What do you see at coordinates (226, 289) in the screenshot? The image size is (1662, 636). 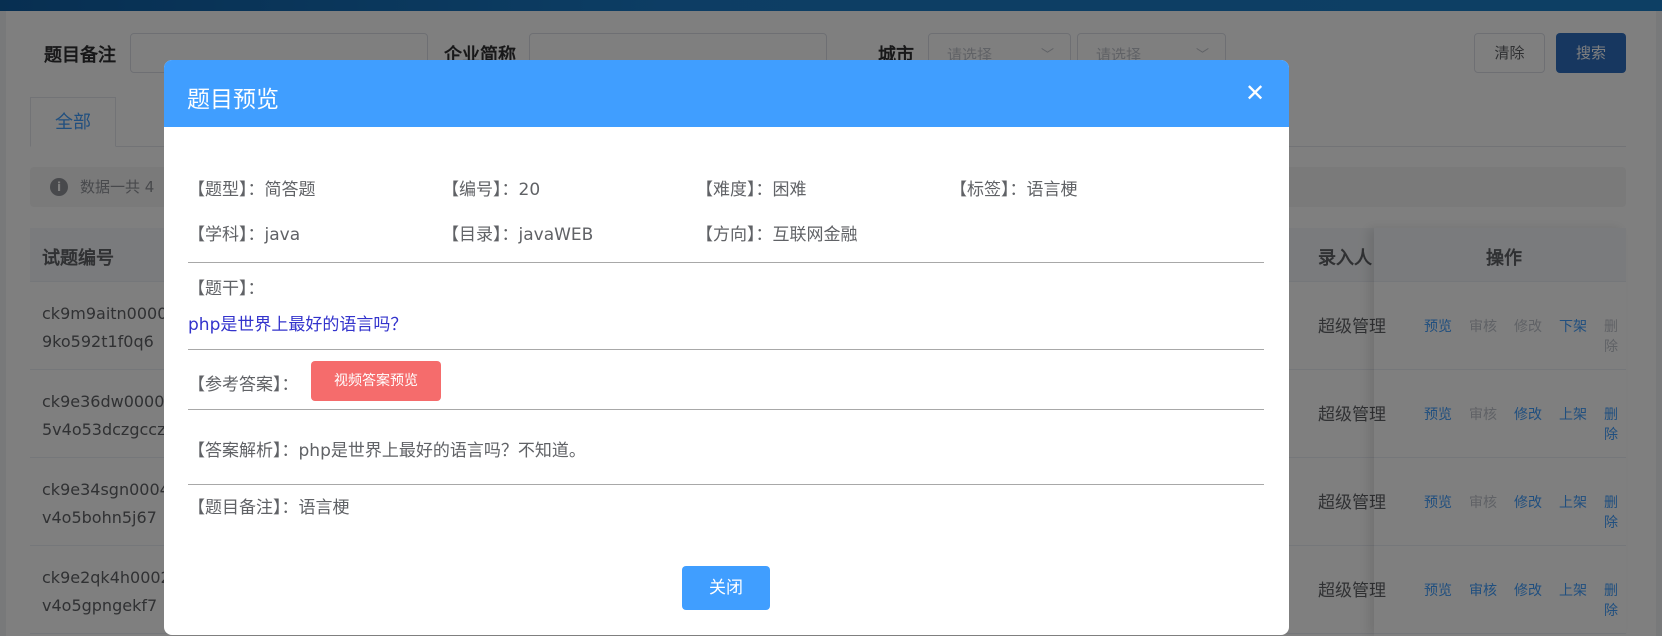 I see `stem-label: 【题干】：` at bounding box center [226, 289].